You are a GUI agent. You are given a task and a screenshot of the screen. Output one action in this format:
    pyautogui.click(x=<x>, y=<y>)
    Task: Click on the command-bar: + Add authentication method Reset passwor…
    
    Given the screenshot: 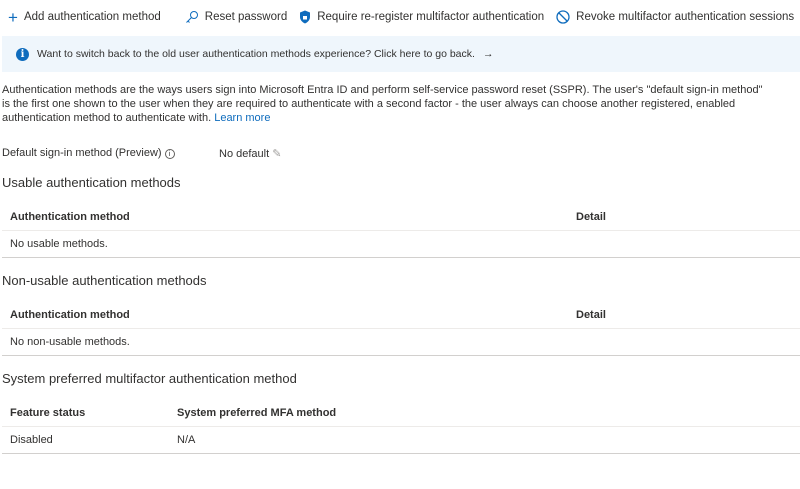 What is the action you would take?
    pyautogui.click(x=400, y=17)
    